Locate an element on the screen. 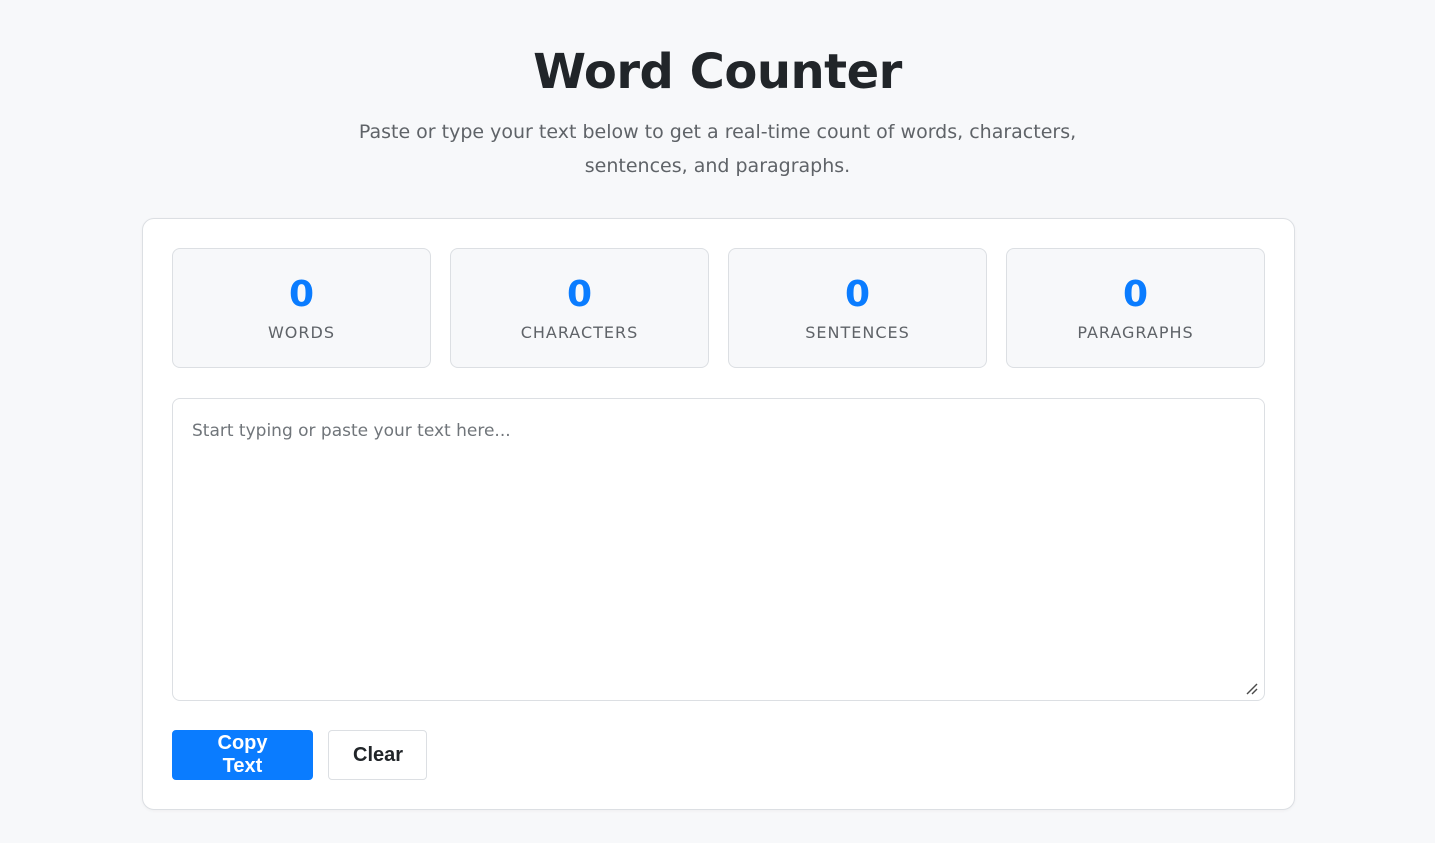 Image resolution: width=1435 pixels, height=843 pixels. characters-label: CHARACTERS is located at coordinates (579, 332).